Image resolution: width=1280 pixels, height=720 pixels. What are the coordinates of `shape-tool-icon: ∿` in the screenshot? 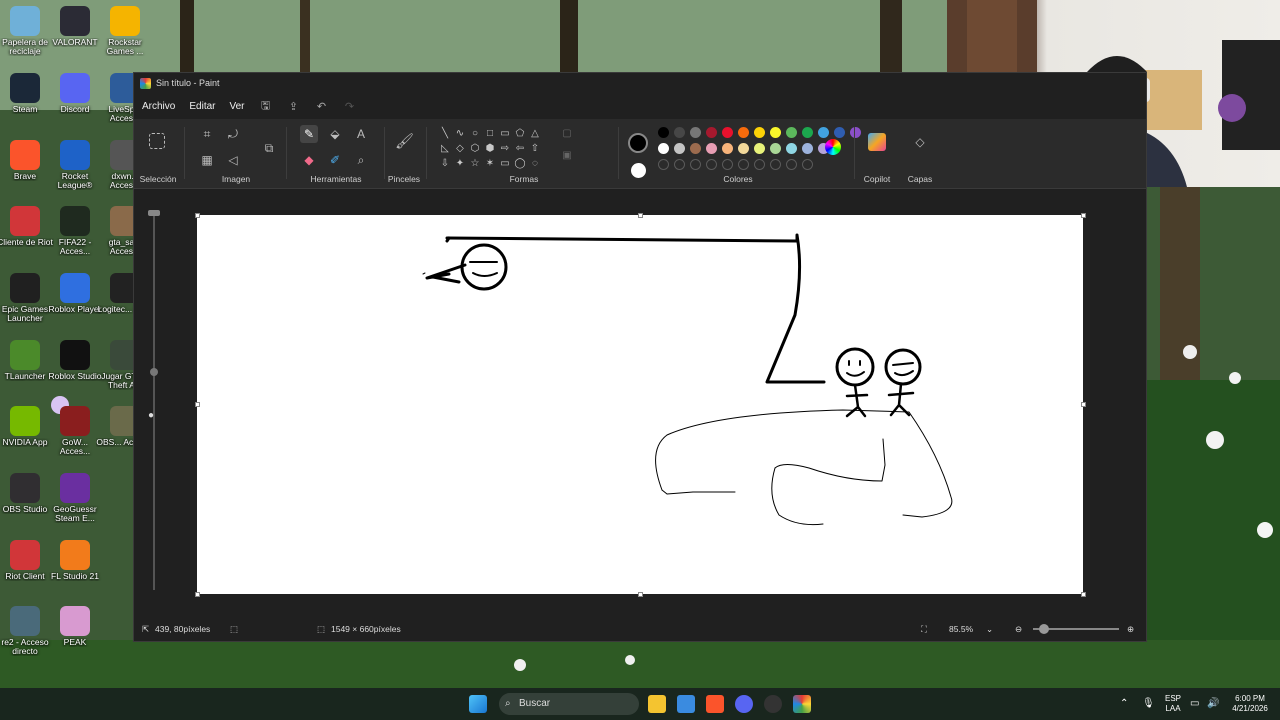 It's located at (460, 134).